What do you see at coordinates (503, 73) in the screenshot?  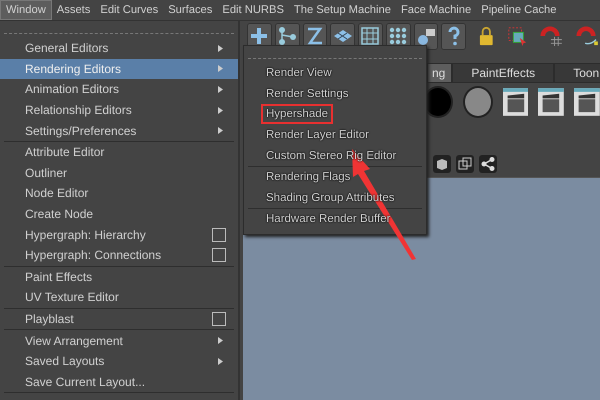 I see `shelf-tab: PaintEffects` at bounding box center [503, 73].